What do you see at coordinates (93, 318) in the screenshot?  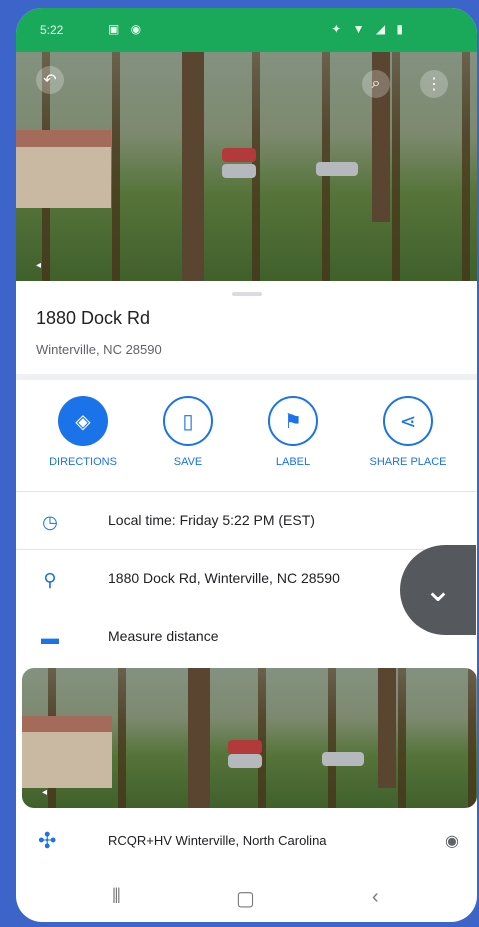 I see `place-title: 1880 Dock Rd` at bounding box center [93, 318].